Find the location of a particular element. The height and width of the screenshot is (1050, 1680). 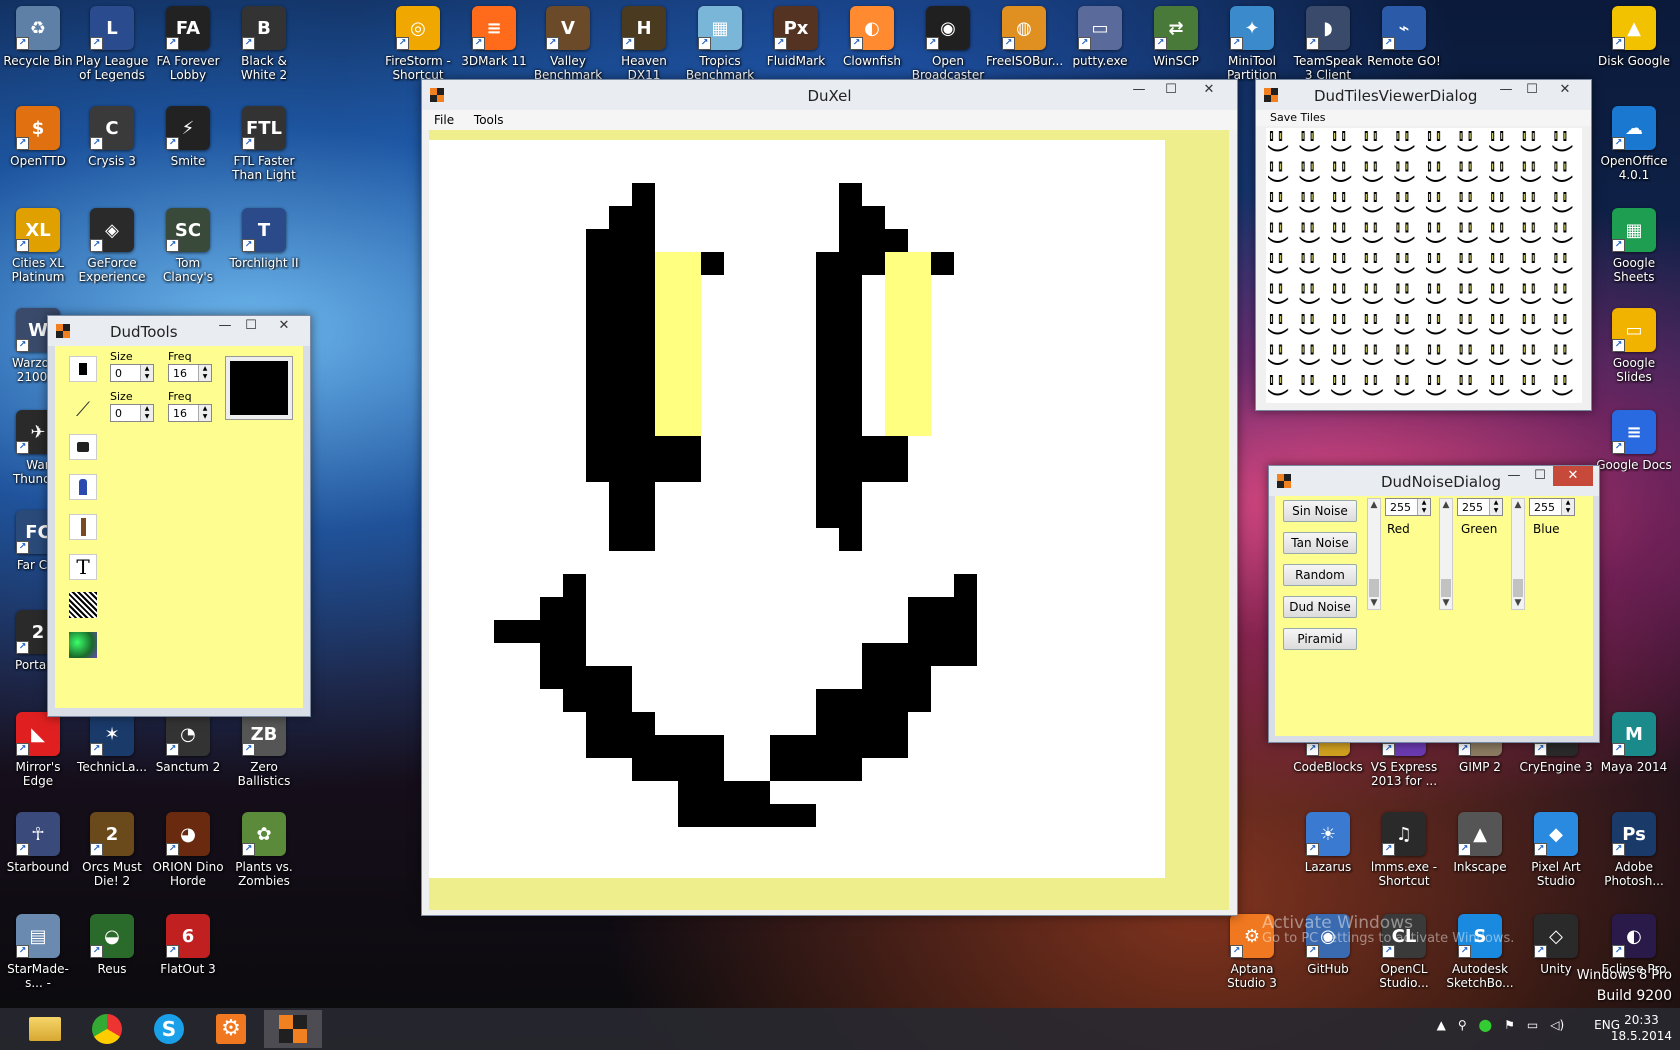

desktop-icon: 6 ↗ FlatOut 3 is located at coordinates (188, 945).